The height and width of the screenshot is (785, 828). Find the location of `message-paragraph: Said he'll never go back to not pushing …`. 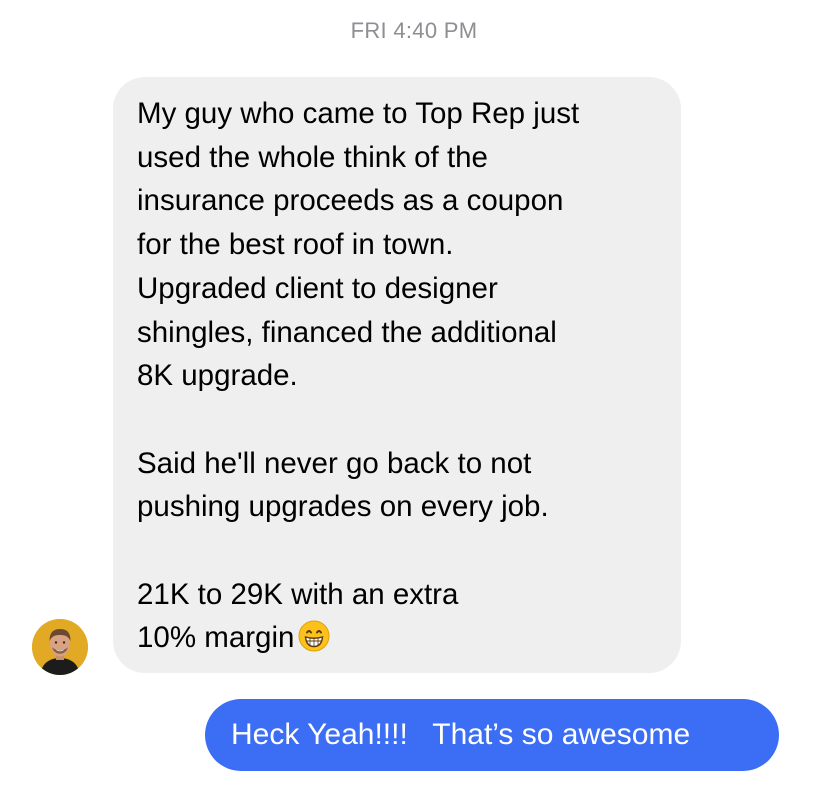

message-paragraph: Said he'll never go back to not pushing … is located at coordinates (343, 485).